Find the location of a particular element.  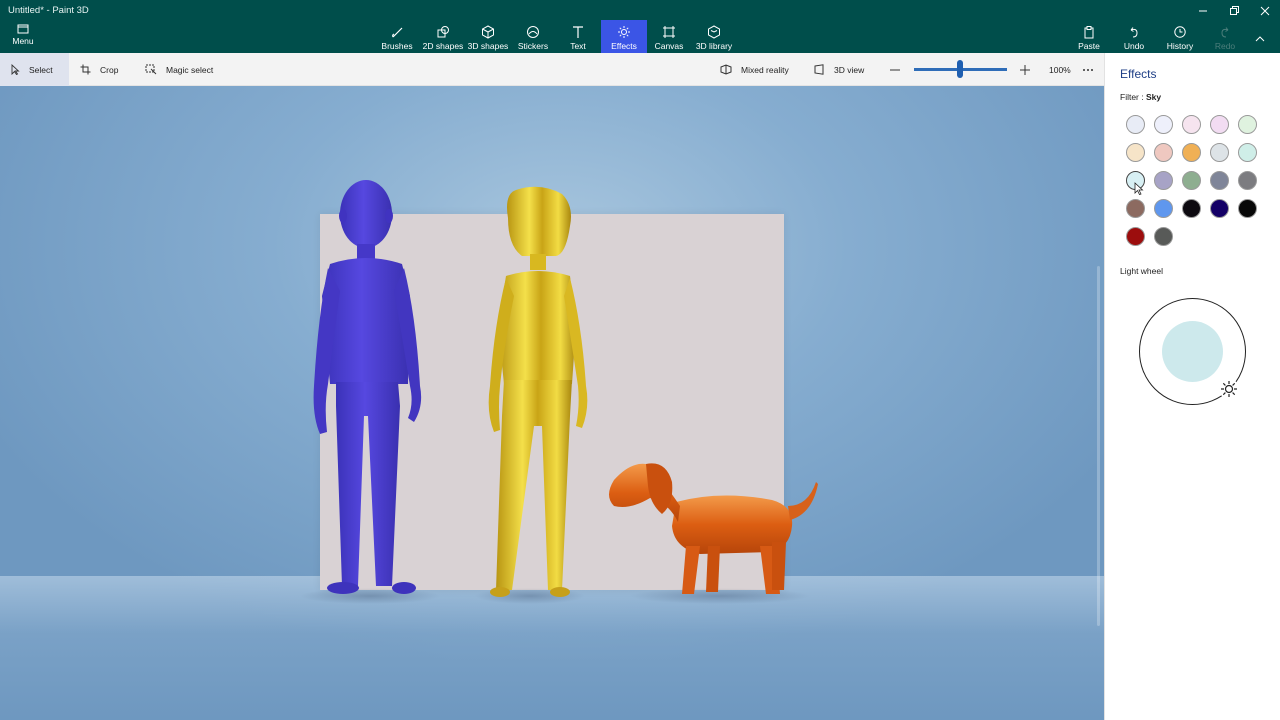

brush-icon is located at coordinates (397, 32).